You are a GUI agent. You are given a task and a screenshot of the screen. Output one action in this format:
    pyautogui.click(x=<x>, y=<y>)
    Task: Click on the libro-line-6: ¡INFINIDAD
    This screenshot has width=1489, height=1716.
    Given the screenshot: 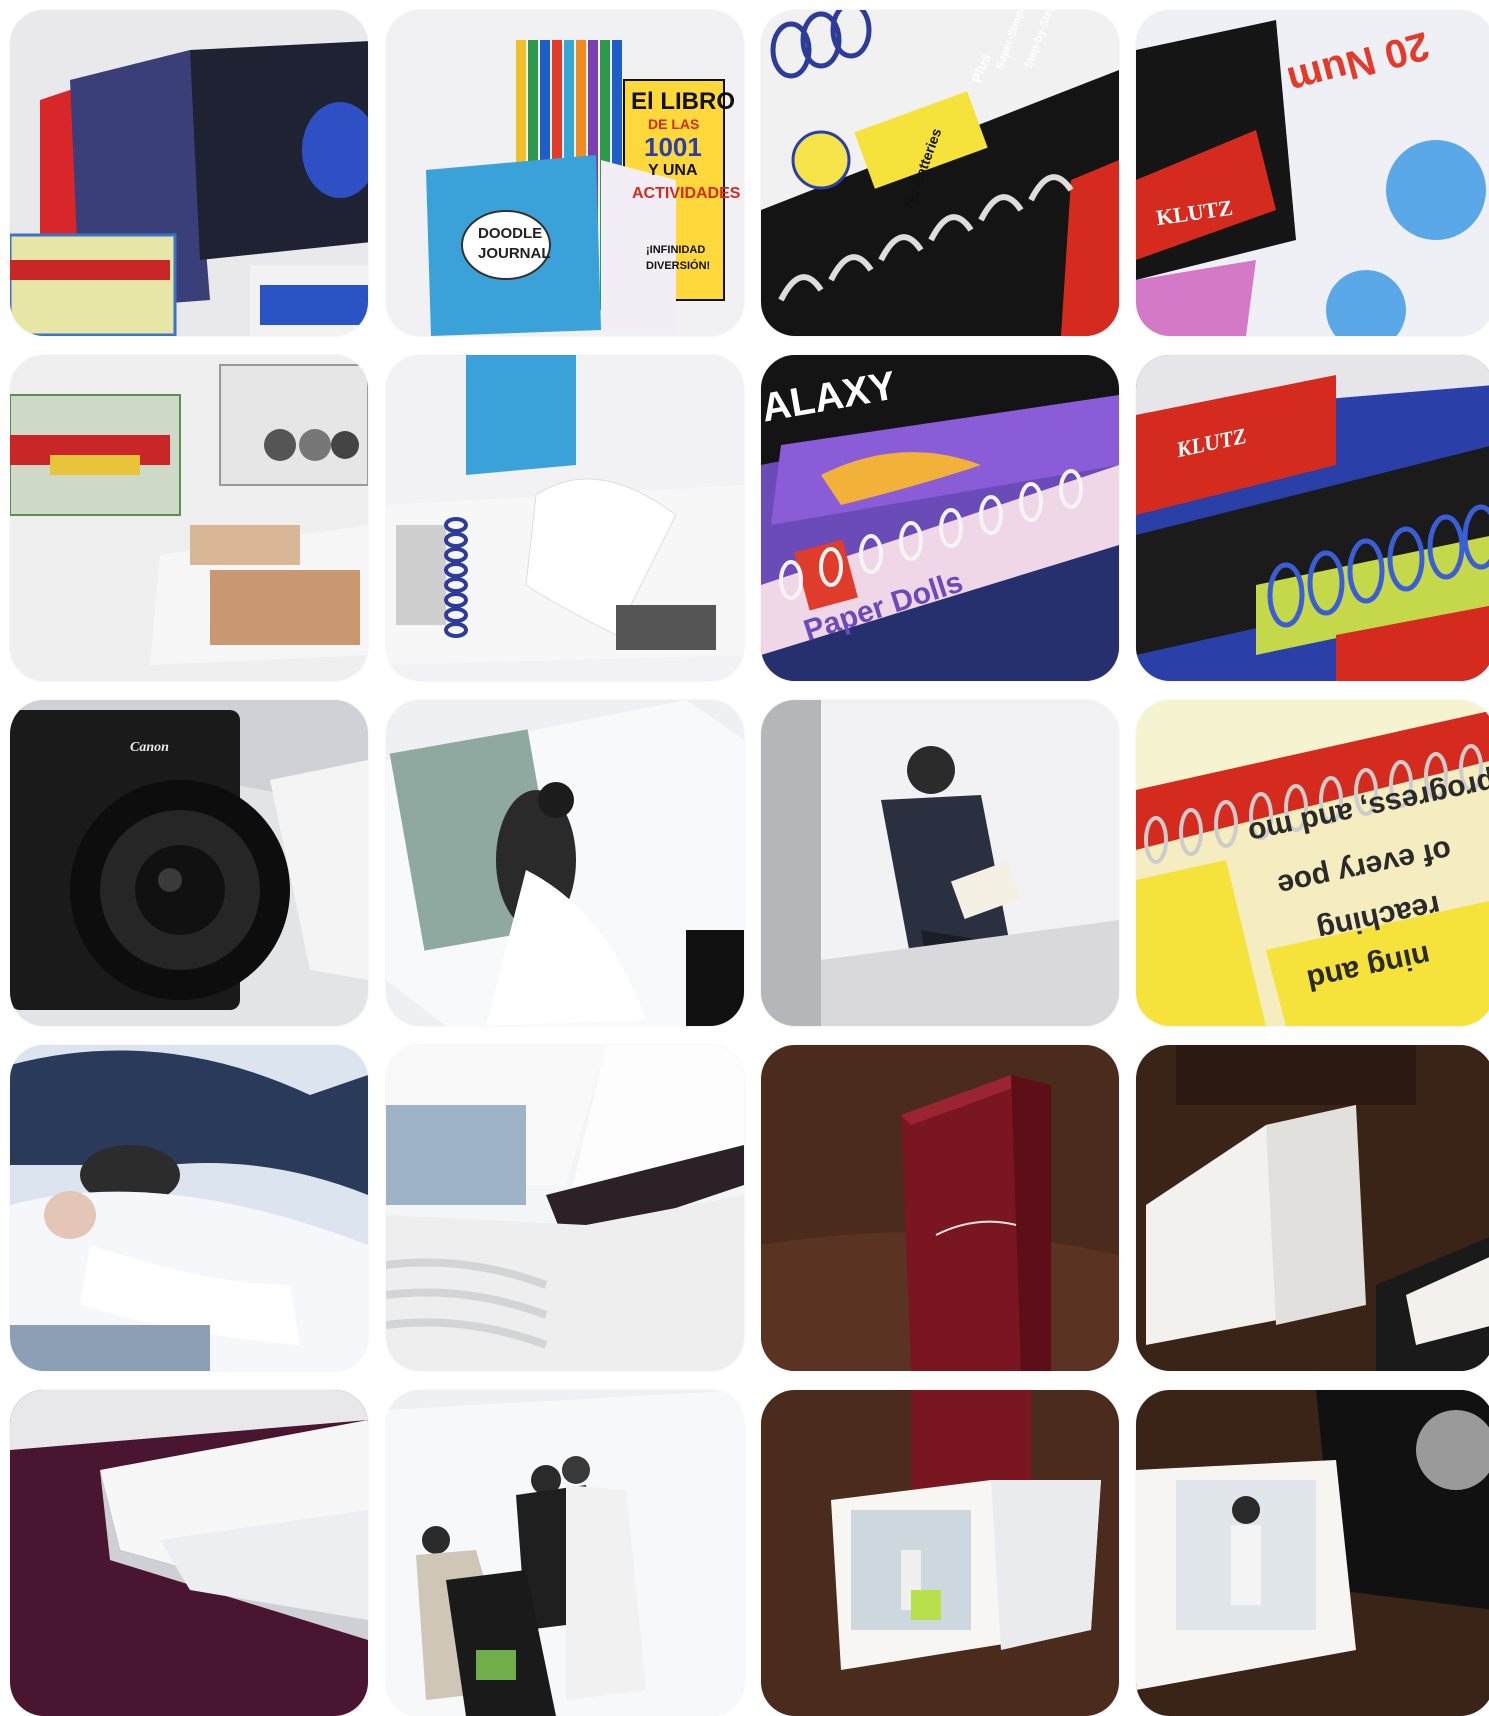 What is the action you would take?
    pyautogui.click(x=676, y=250)
    